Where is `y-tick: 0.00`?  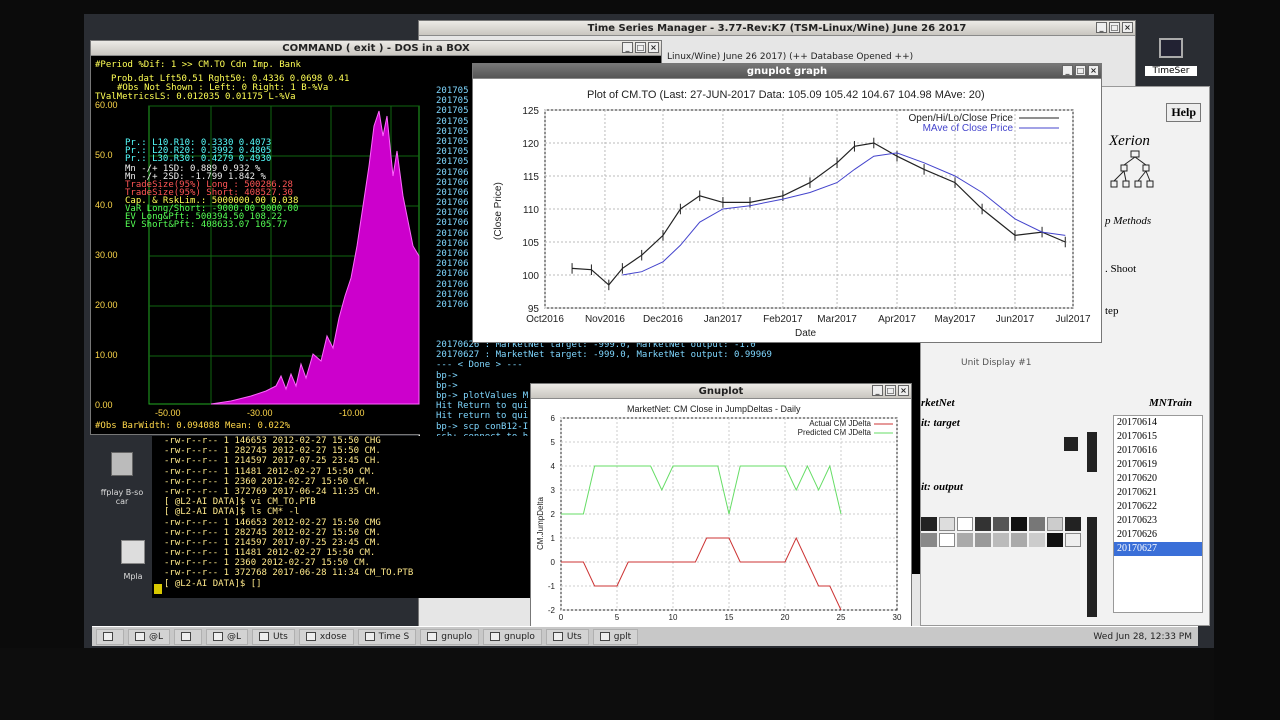
y-tick: 0.00 is located at coordinates (104, 405).